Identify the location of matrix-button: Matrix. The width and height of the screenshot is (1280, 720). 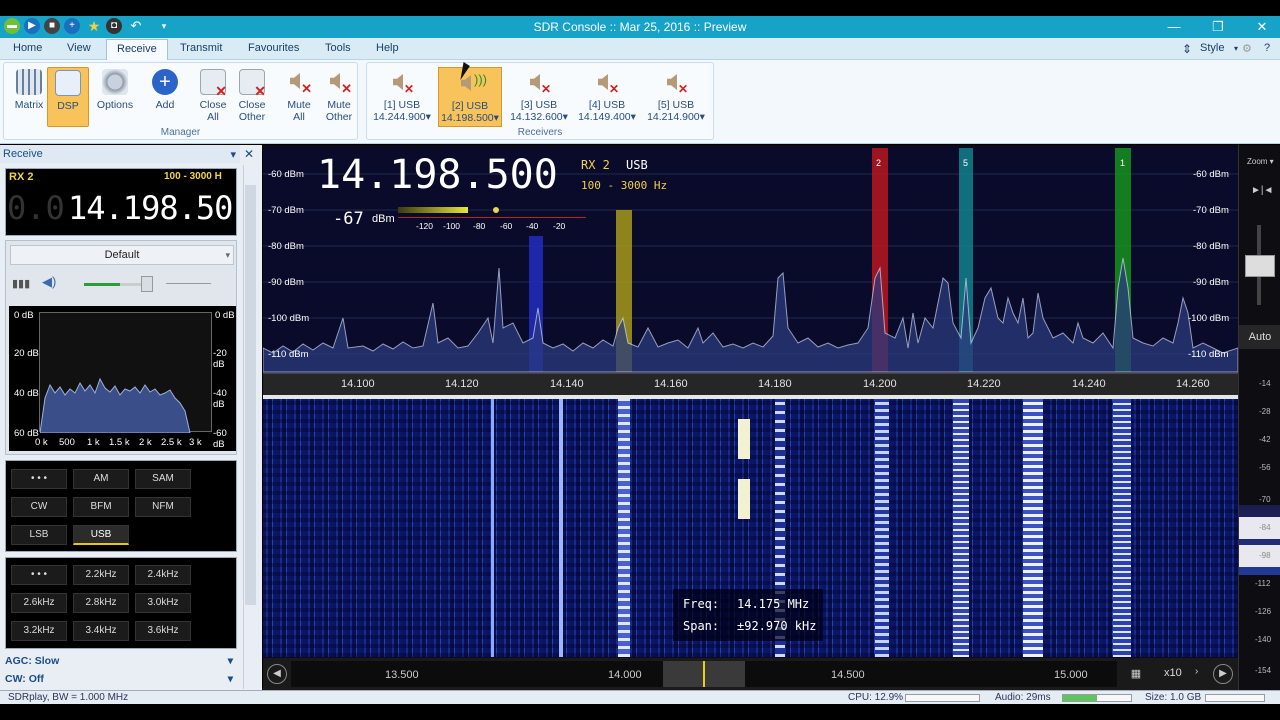
(29, 89).